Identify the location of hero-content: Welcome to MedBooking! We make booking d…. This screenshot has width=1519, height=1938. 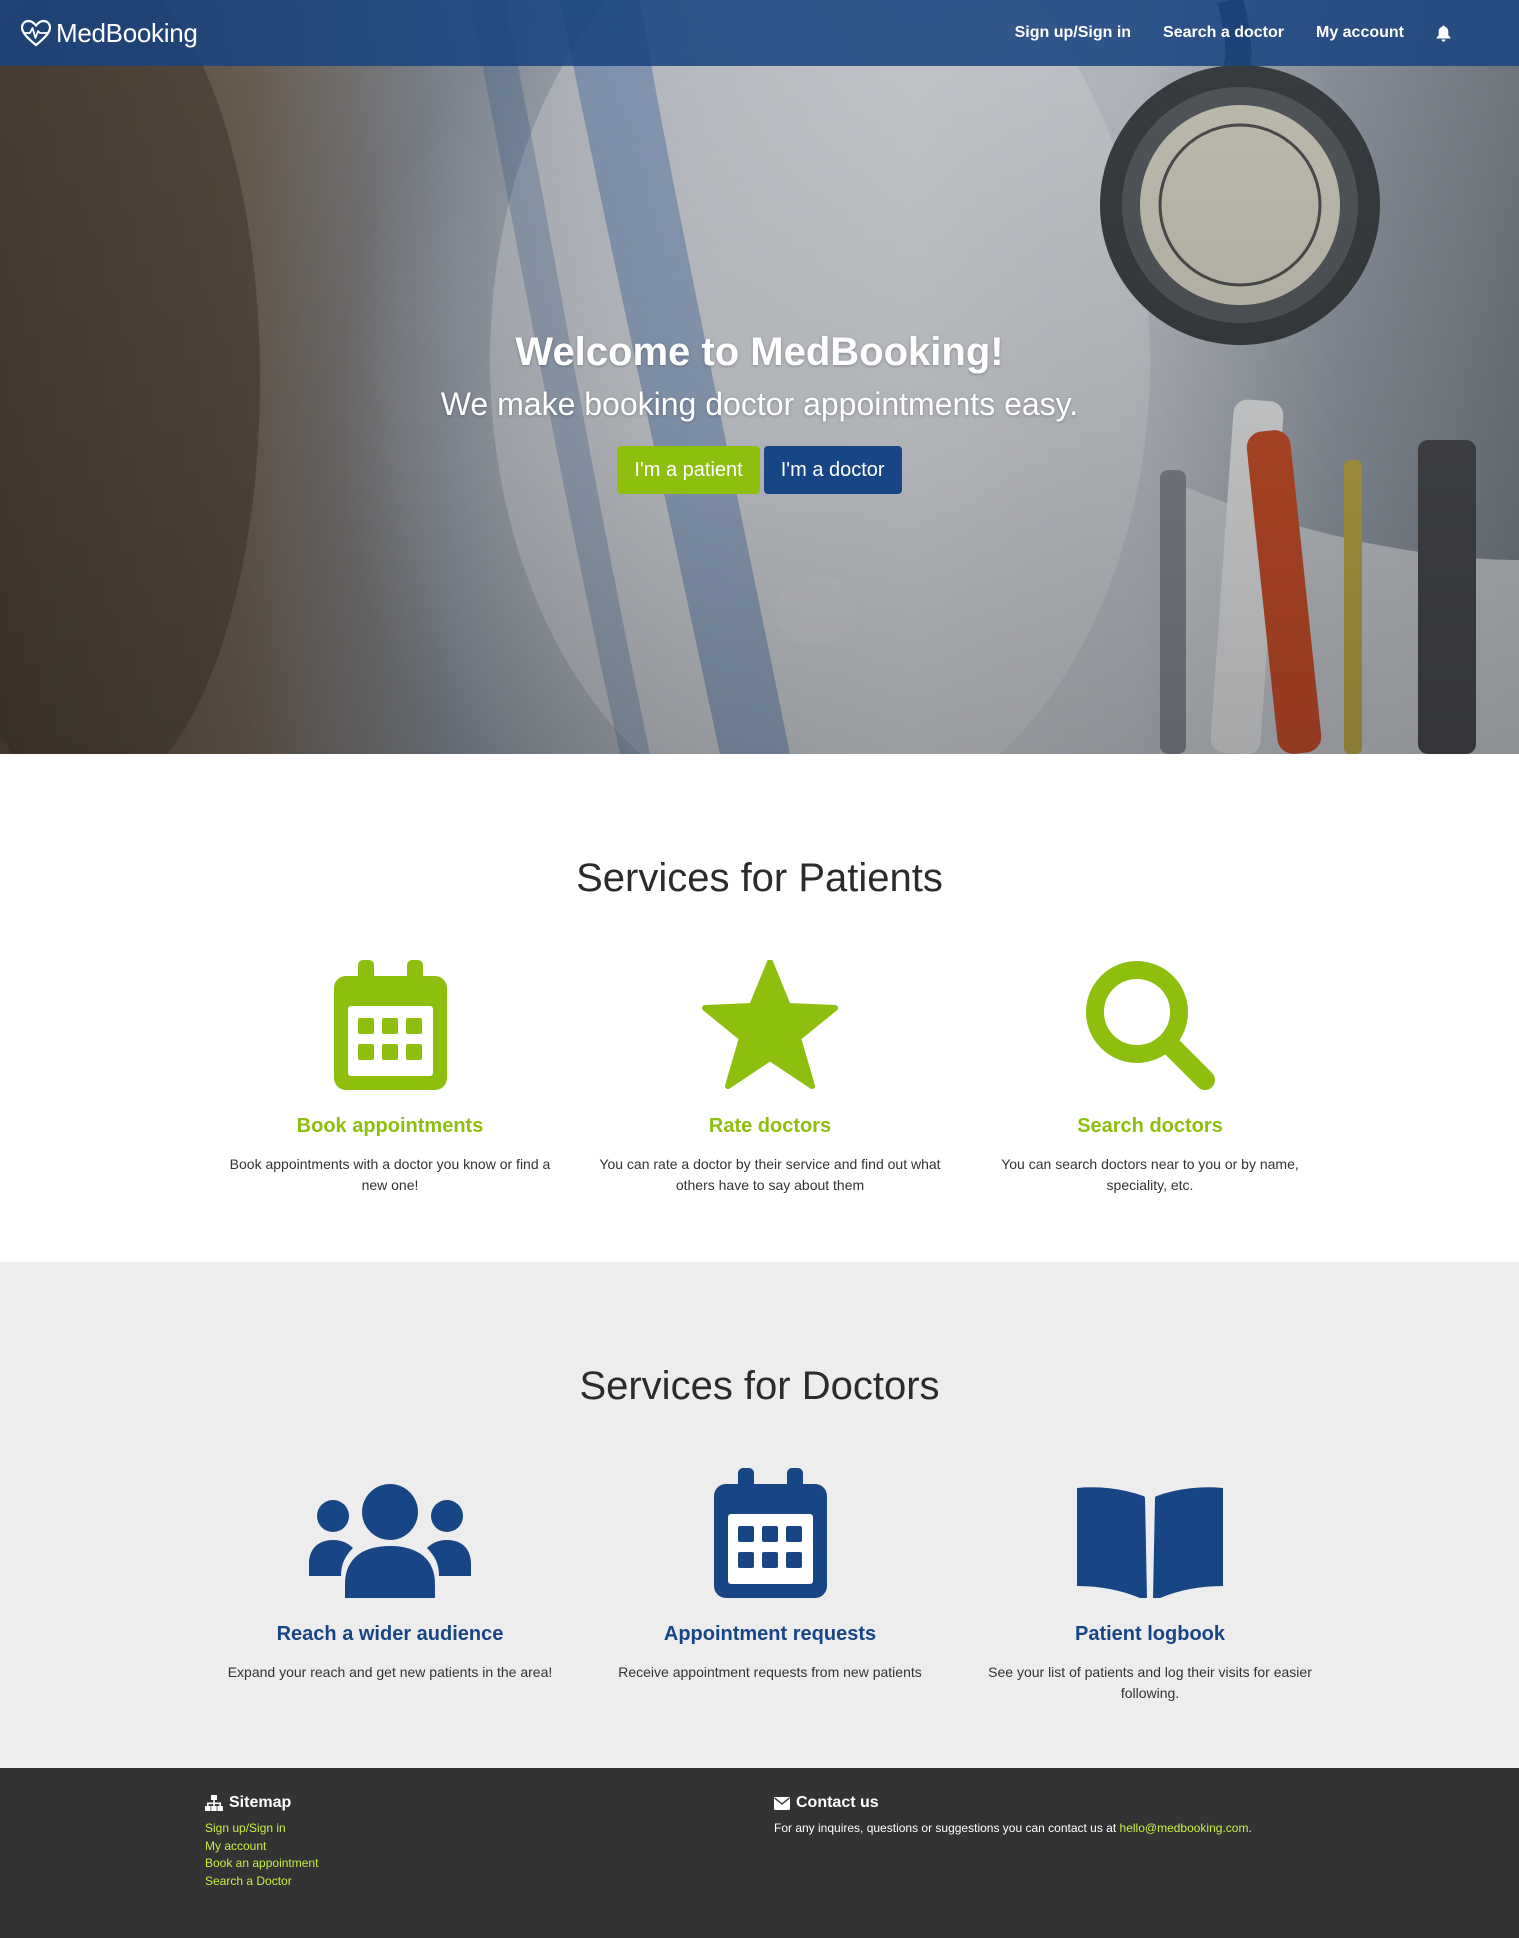
(759, 408).